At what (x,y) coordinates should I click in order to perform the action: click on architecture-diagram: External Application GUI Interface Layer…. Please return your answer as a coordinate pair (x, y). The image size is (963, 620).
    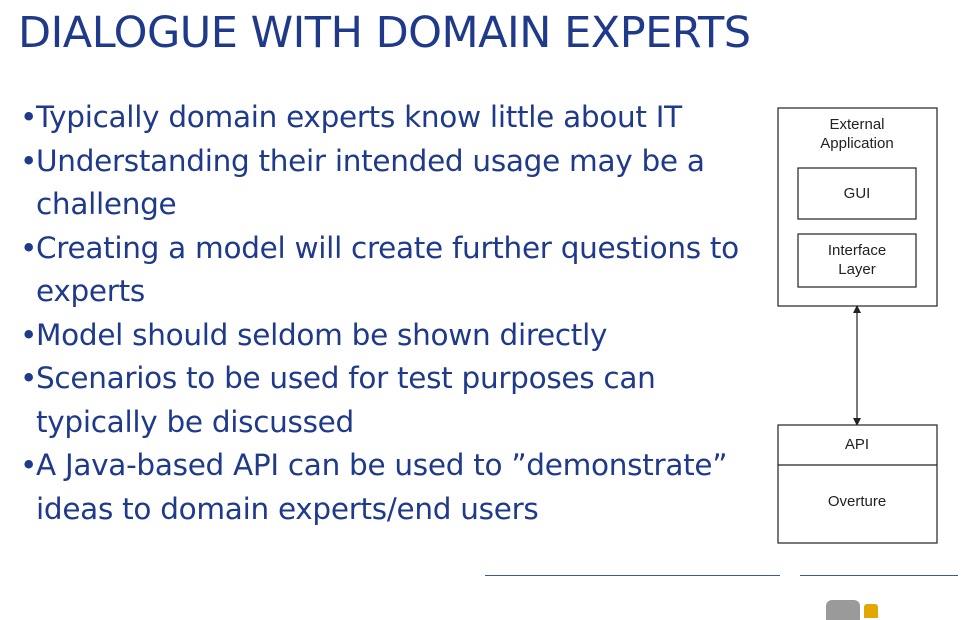
    Looking at the image, I should click on (857, 325).